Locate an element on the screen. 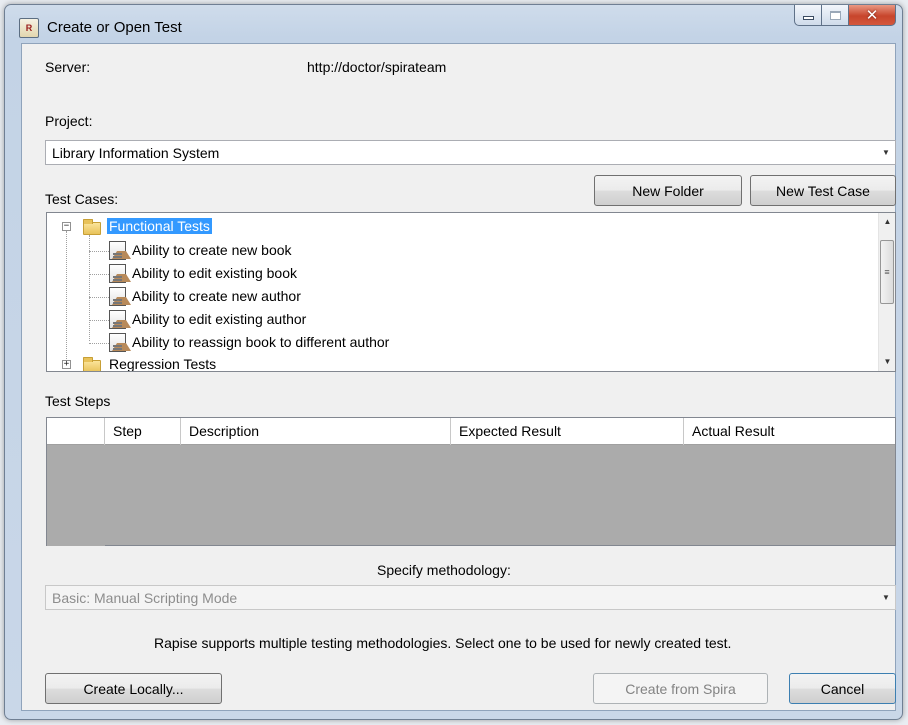  tree-item-test-case: Ability to create new book is located at coordinates (247, 251).